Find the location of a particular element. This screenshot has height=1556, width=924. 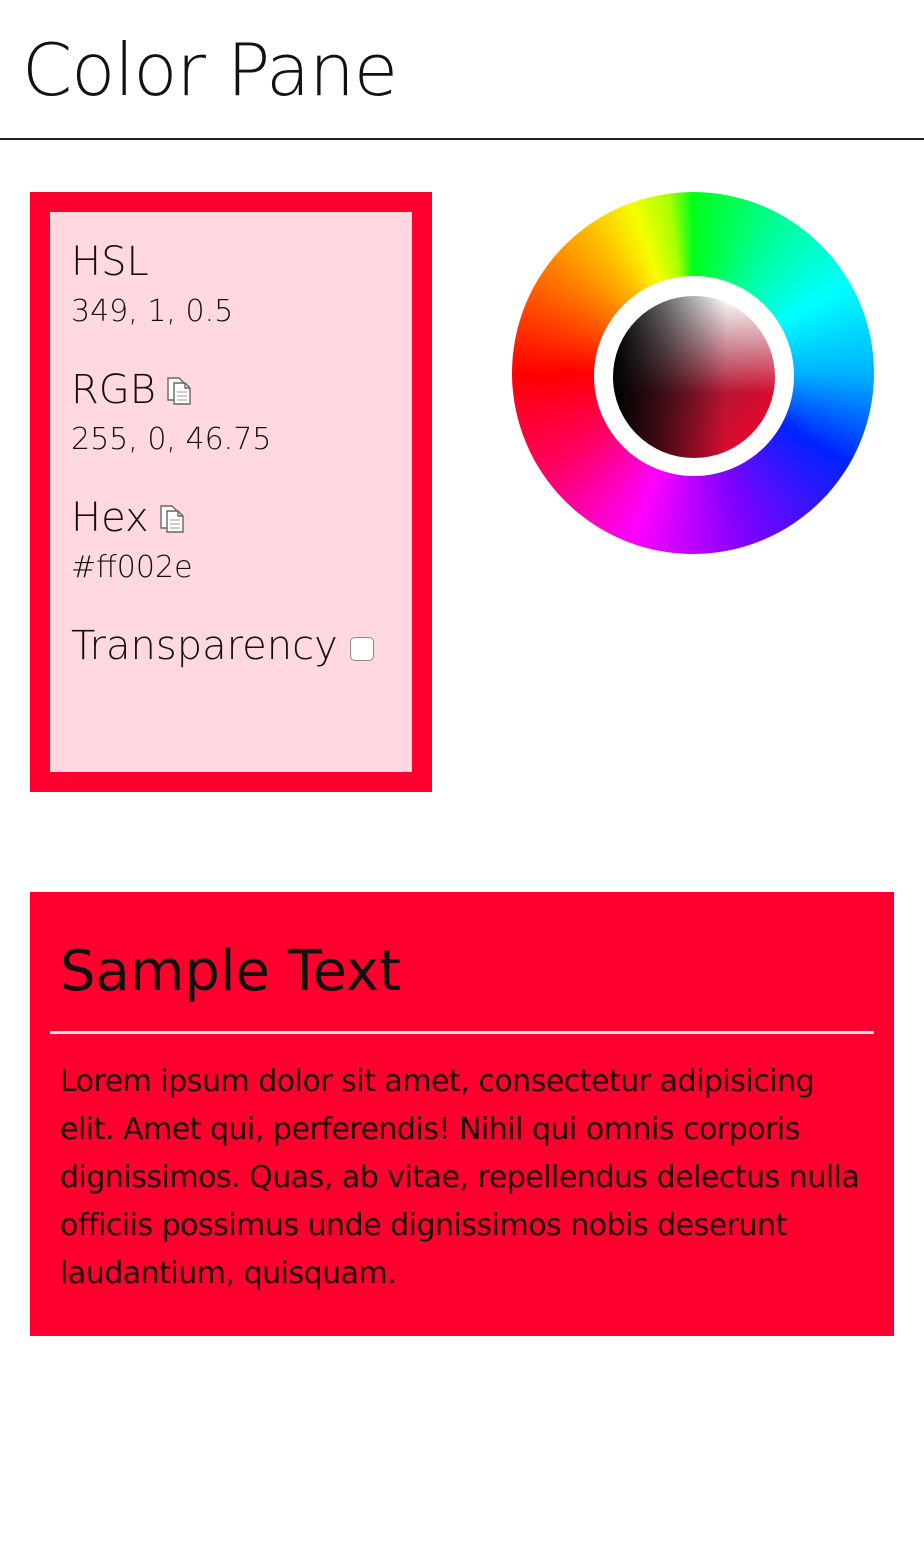

transparency-row: Transparency is located at coordinates (236, 646).